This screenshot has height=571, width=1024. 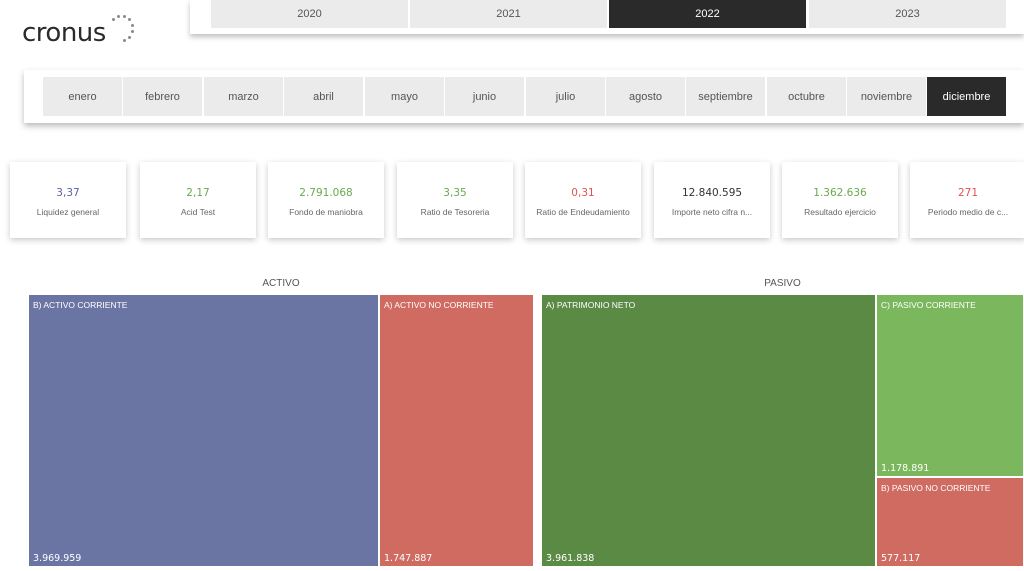 I want to click on tile-label: A) ACTIVO NO CORRIENTE, so click(x=439, y=305).